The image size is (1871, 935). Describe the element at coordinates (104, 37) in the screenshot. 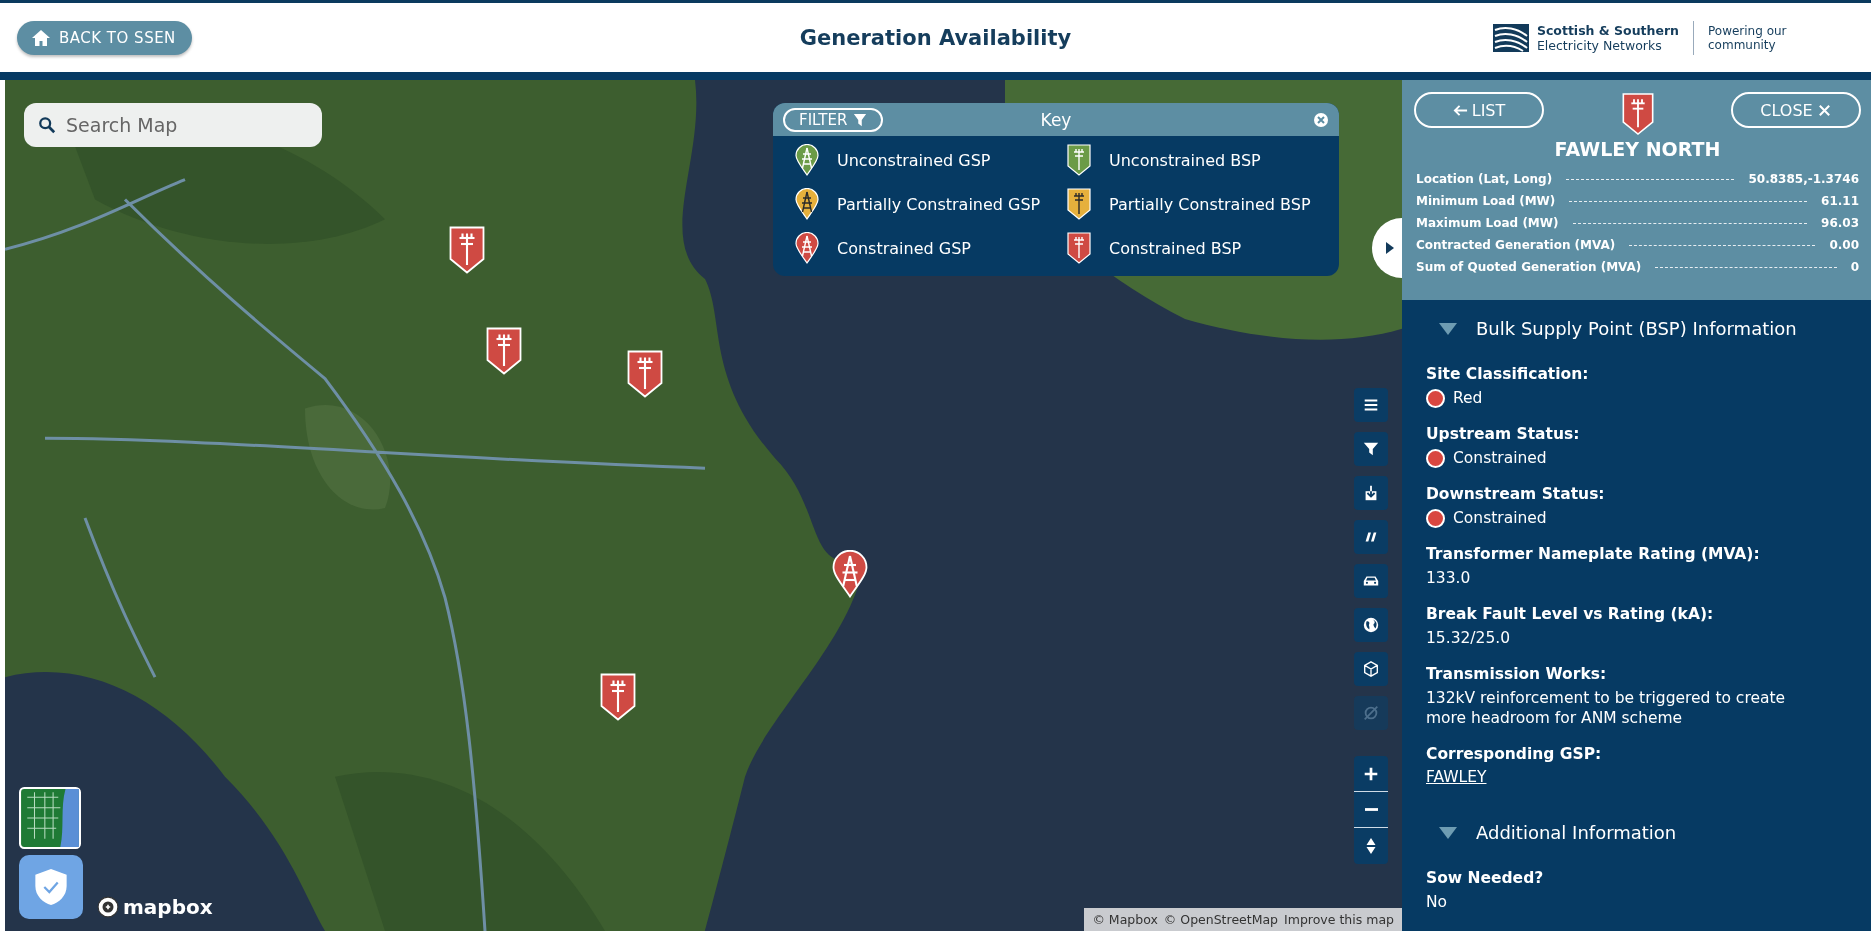

I see `back-button: BACK TO SSEN` at that location.